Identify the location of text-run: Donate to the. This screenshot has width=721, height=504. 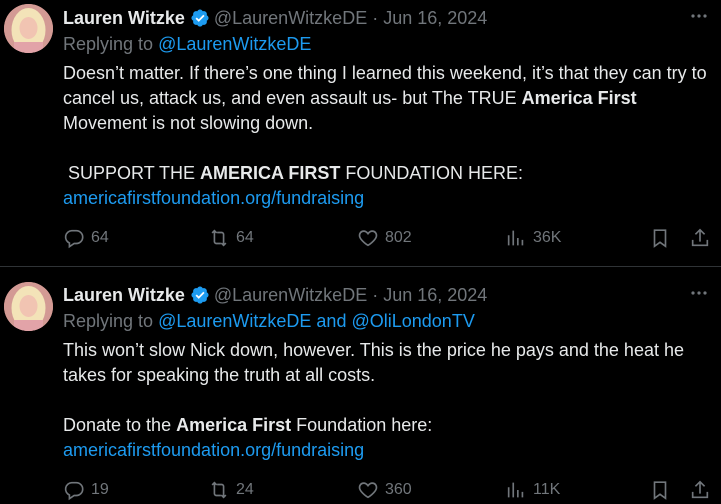
(120, 425).